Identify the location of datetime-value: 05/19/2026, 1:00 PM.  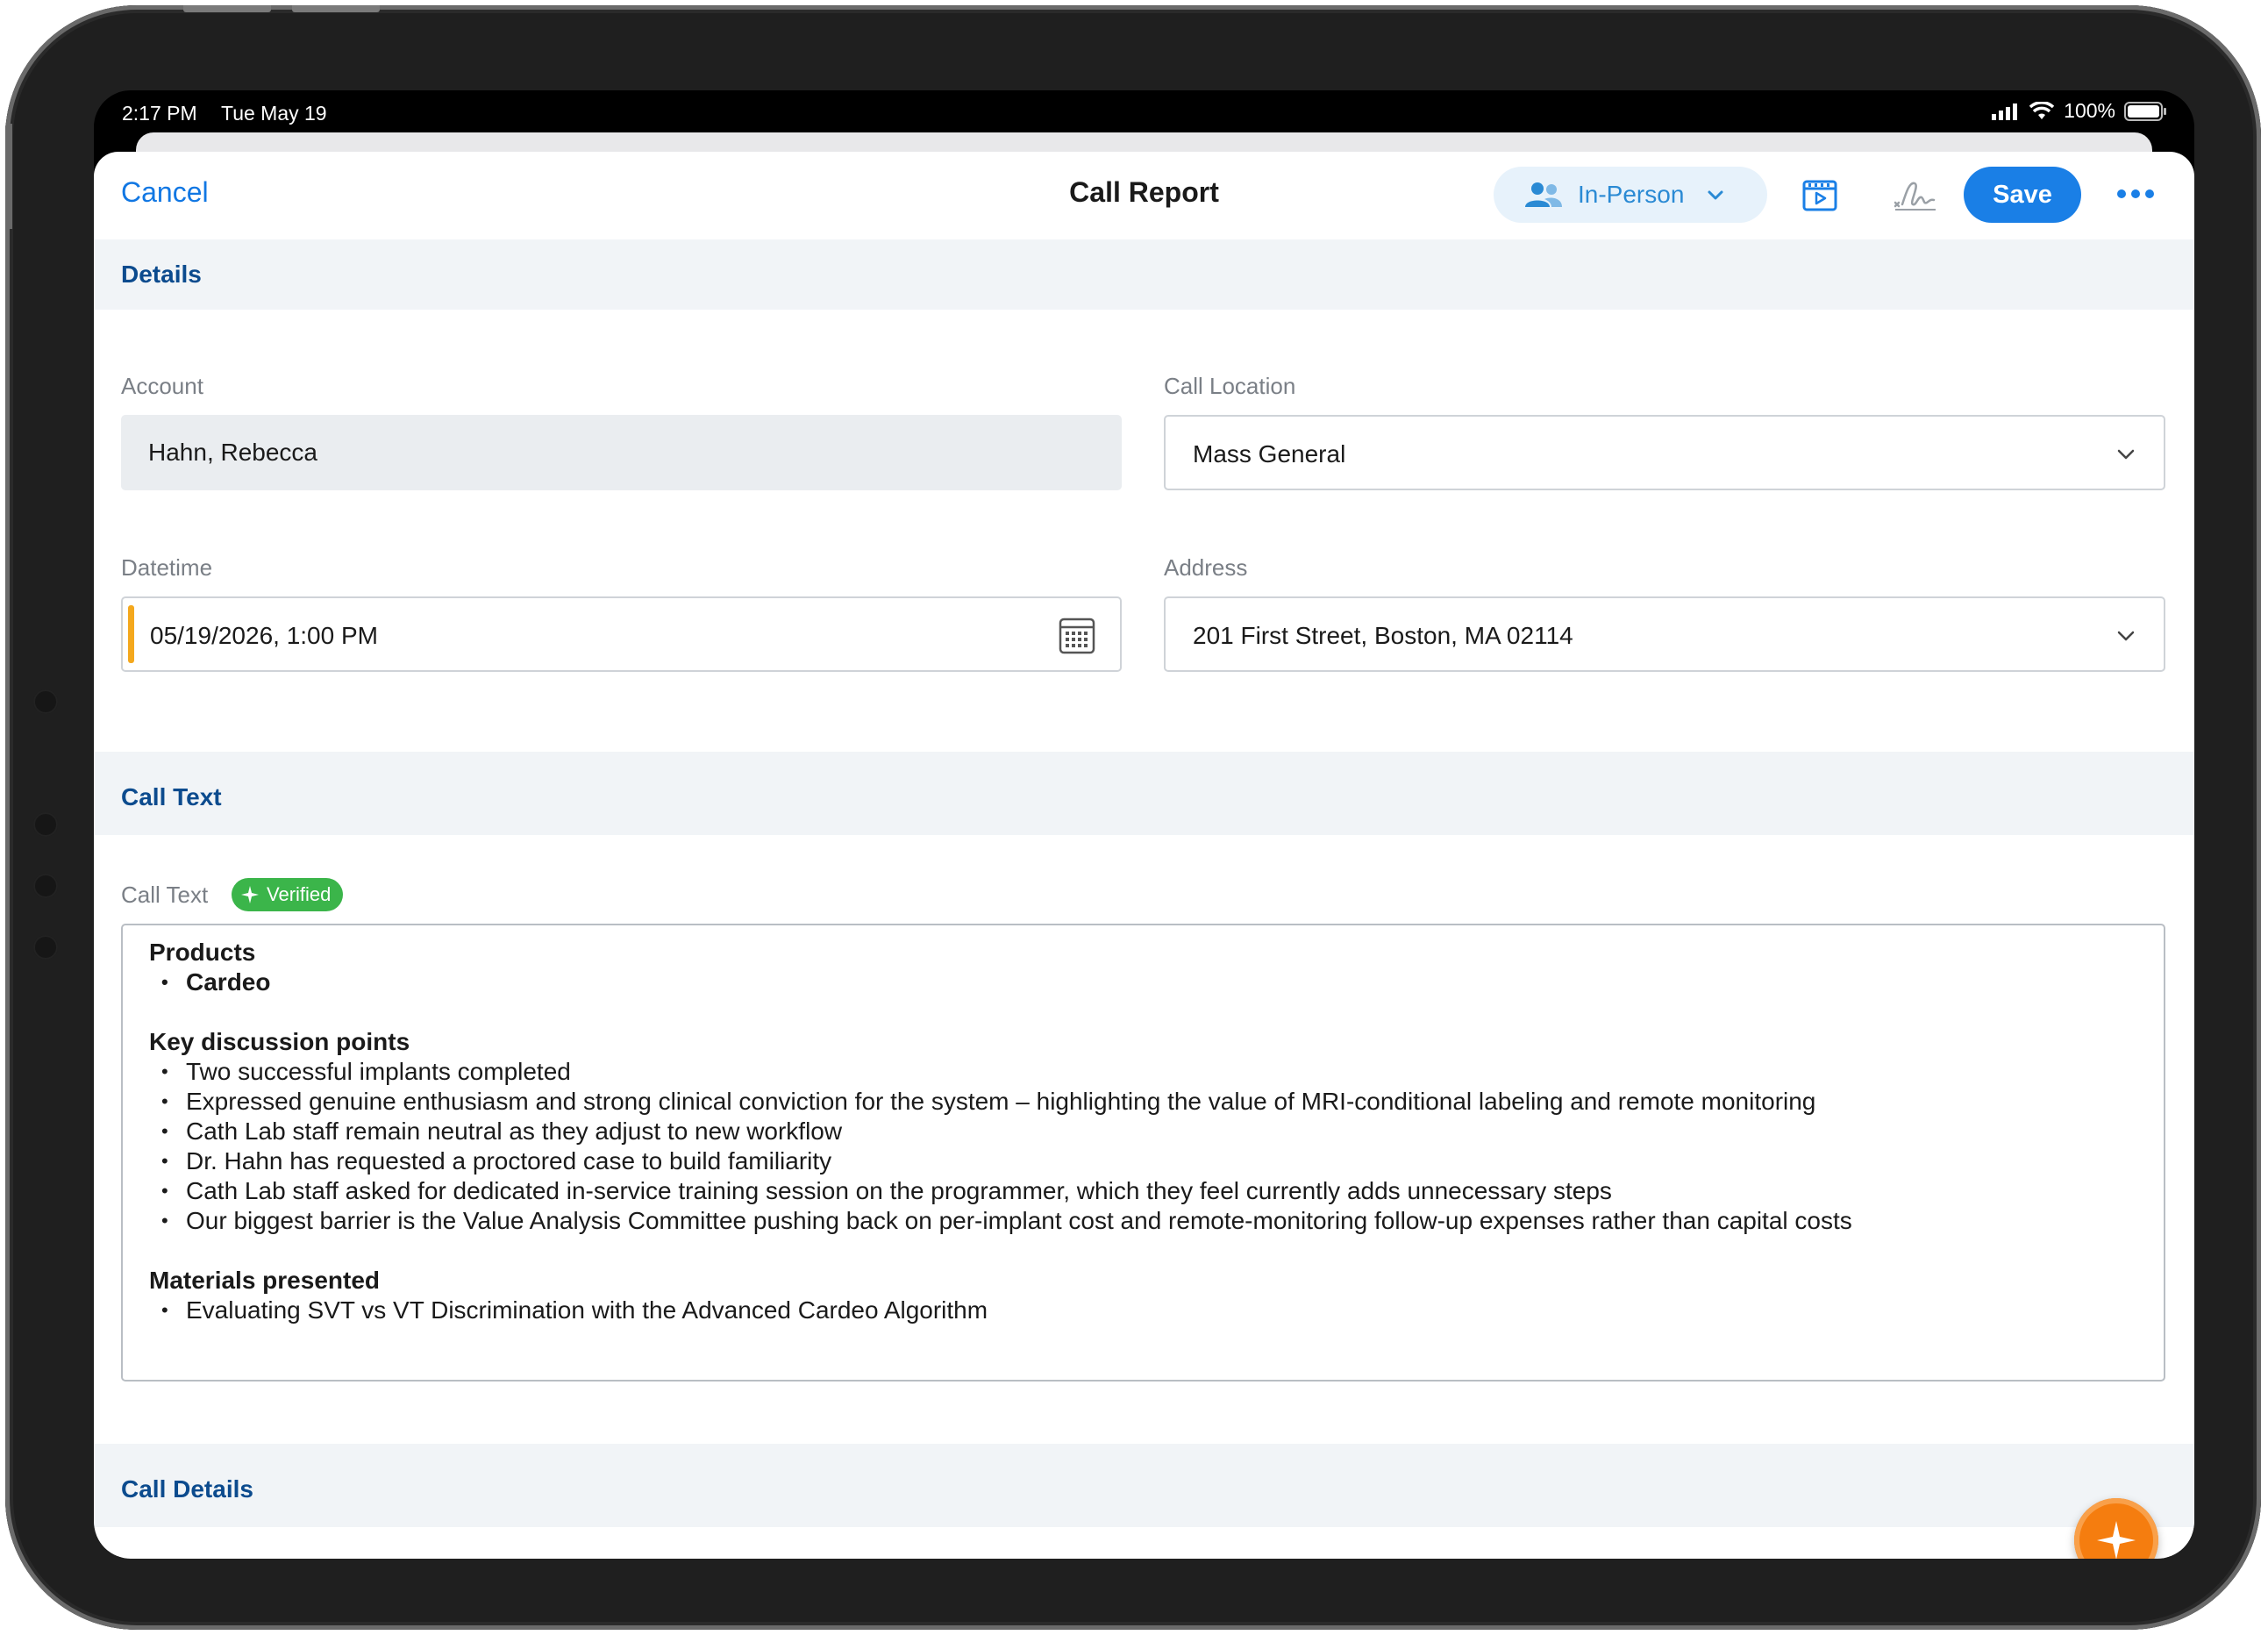
(264, 635).